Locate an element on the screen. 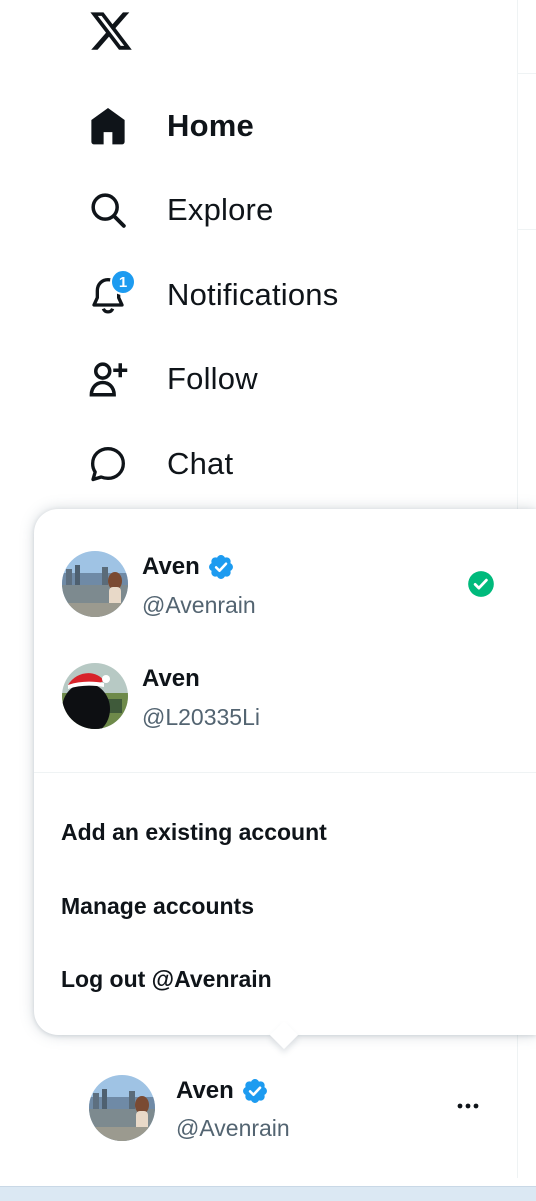  nav-explore-label: Explore is located at coordinates (220, 209).